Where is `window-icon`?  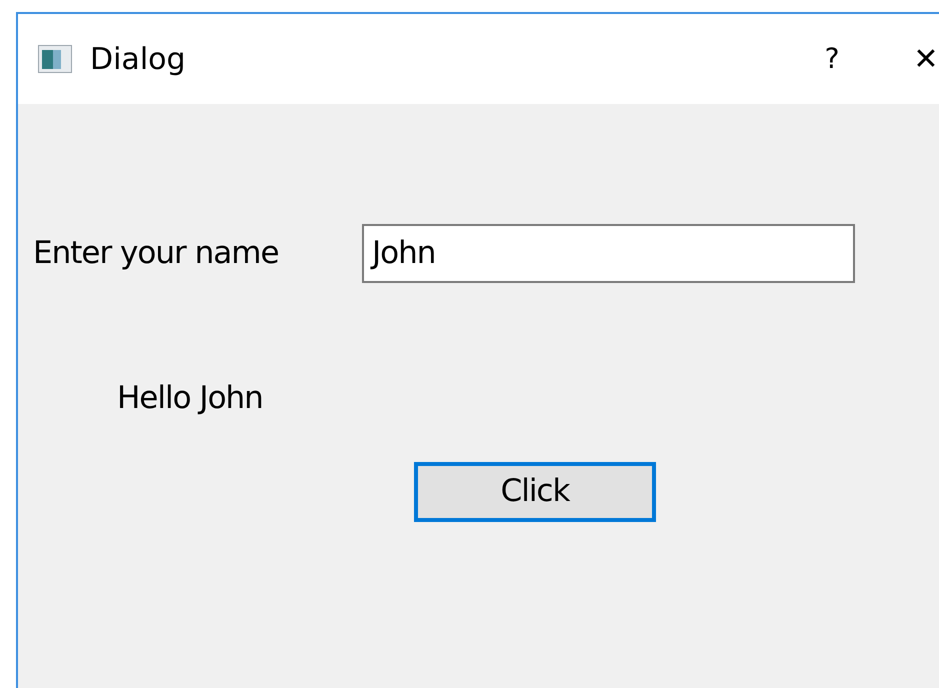
window-icon is located at coordinates (55, 59).